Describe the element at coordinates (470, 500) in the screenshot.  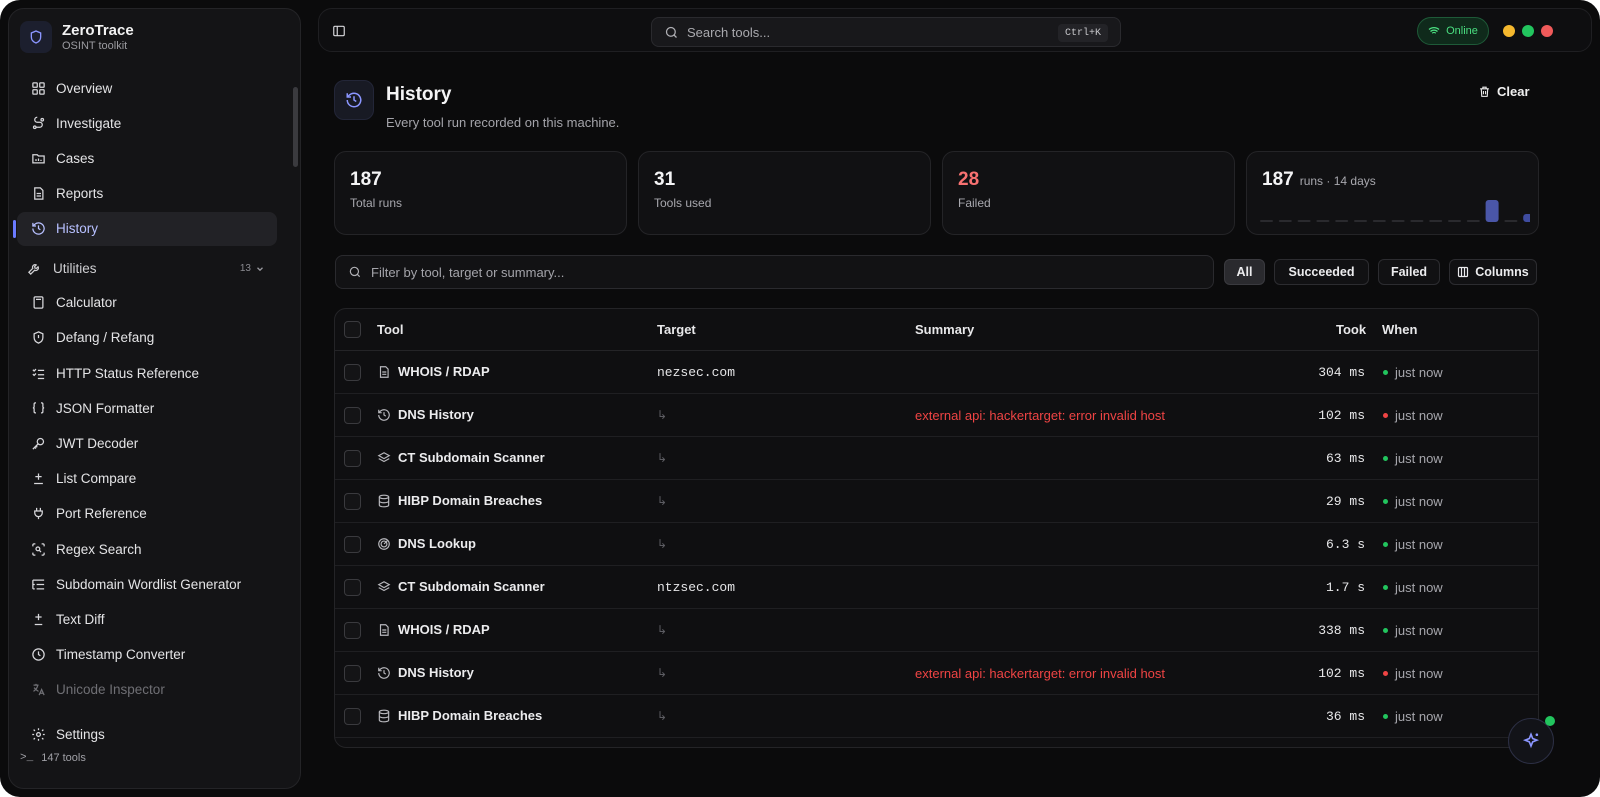
I see `tool-name: HIBP Domain Breaches` at that location.